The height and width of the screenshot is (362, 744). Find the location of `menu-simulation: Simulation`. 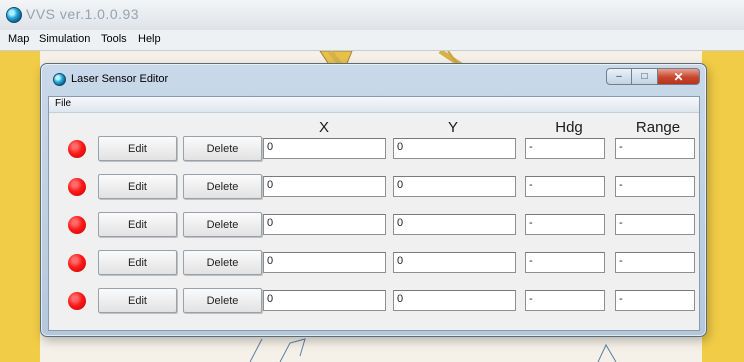

menu-simulation: Simulation is located at coordinates (64, 39).